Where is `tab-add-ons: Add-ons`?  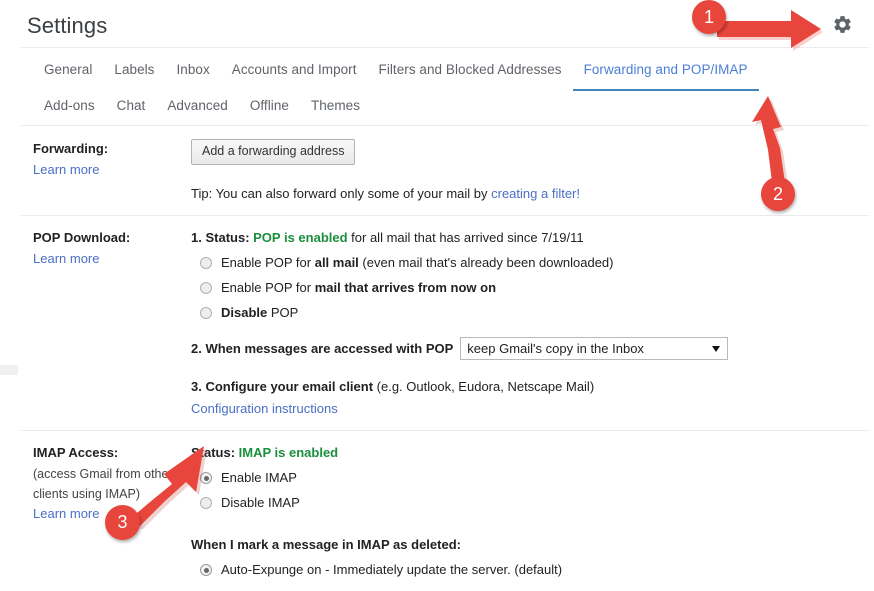
tab-add-ons: Add-ons is located at coordinates (69, 105).